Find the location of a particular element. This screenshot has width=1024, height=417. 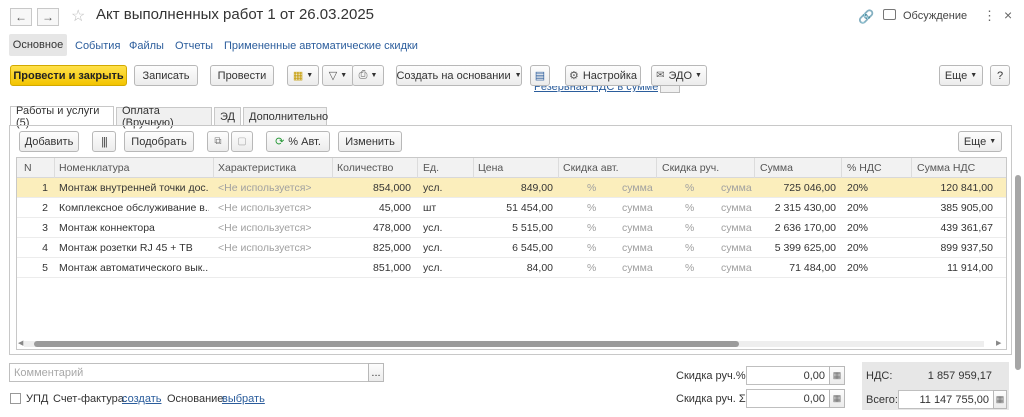

section-reports: Отчеты is located at coordinates (194, 46).